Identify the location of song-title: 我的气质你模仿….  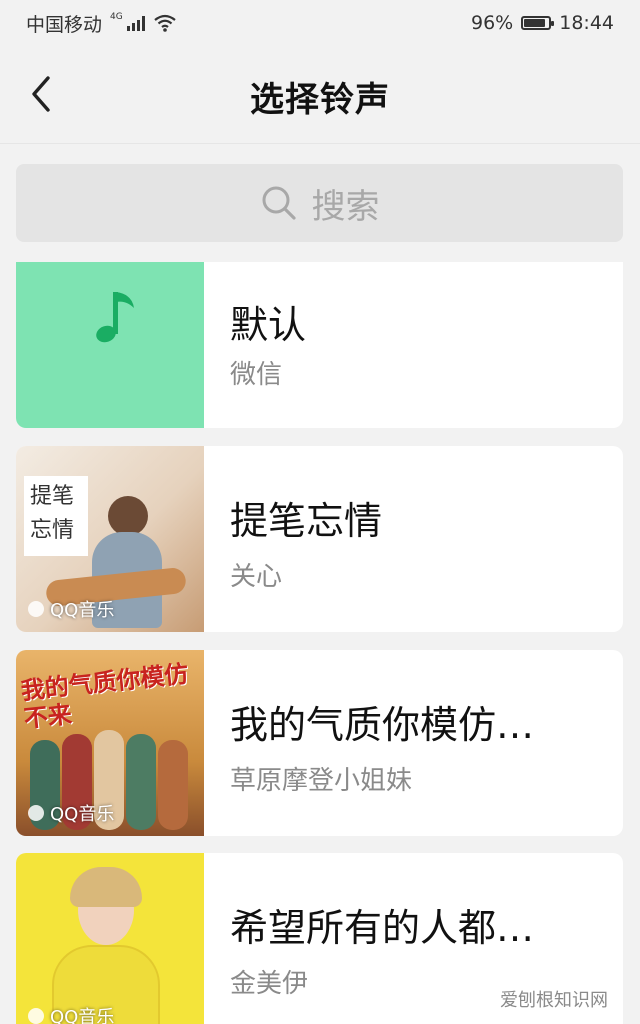
(382, 725).